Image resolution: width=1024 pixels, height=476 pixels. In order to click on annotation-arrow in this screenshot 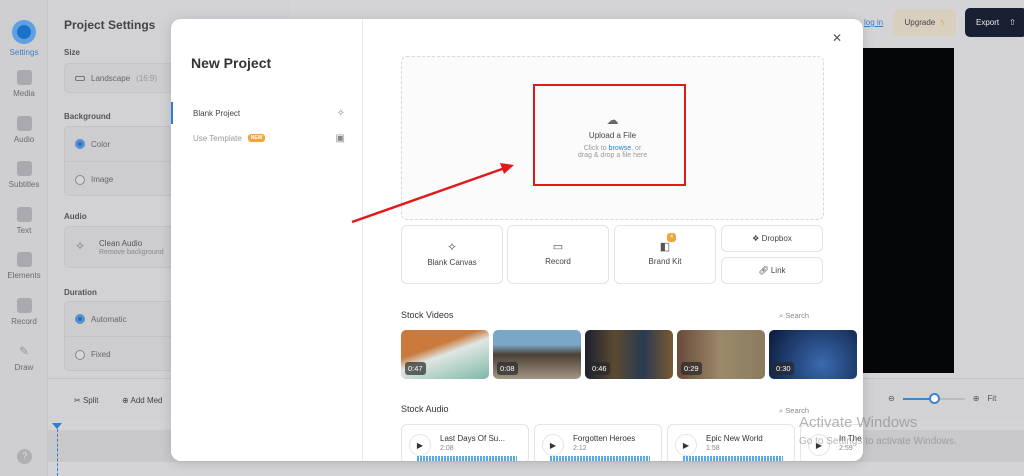, I will do `click(432, 193)`.